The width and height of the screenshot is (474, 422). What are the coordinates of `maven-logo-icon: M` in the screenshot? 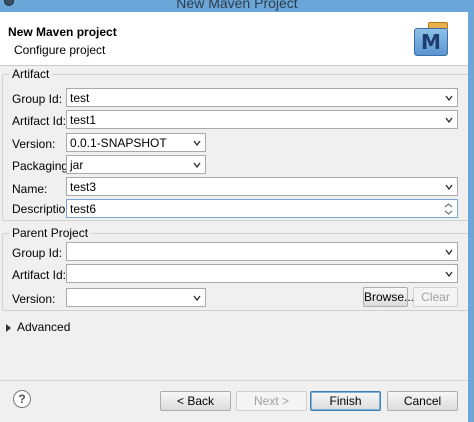 It's located at (433, 40).